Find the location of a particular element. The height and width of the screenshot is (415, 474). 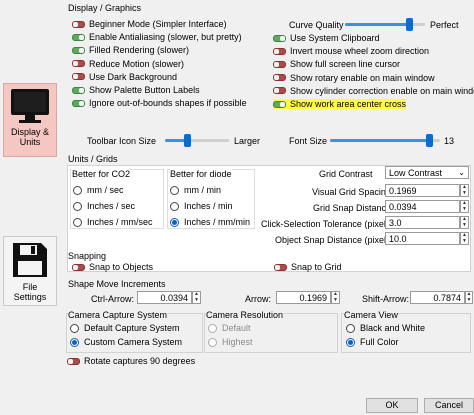

co2-radio-2: Inches / mm/sec is located at coordinates (113, 222).